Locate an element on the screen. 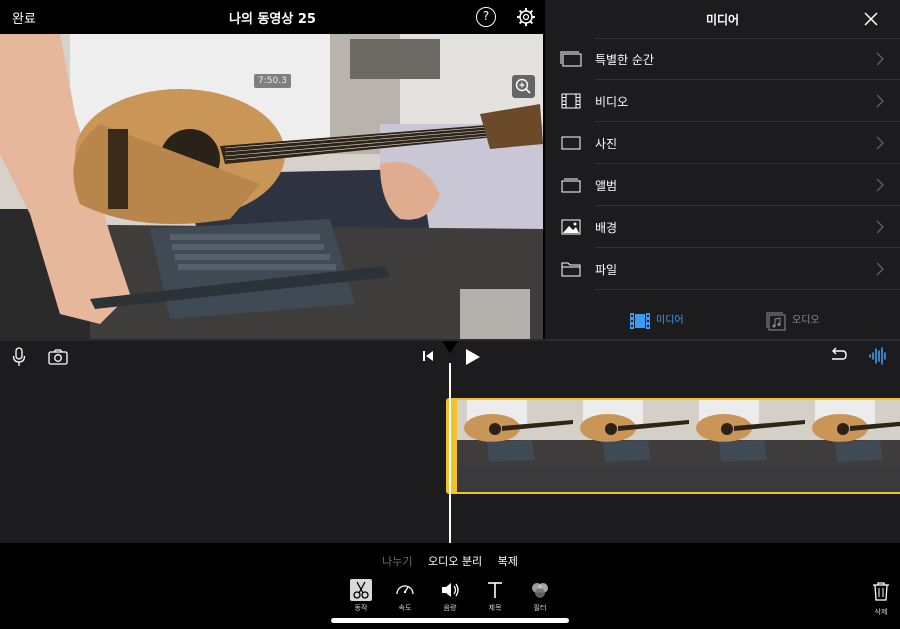 The width and height of the screenshot is (900, 629). tool-actions: 동작 is located at coordinates (361, 596).